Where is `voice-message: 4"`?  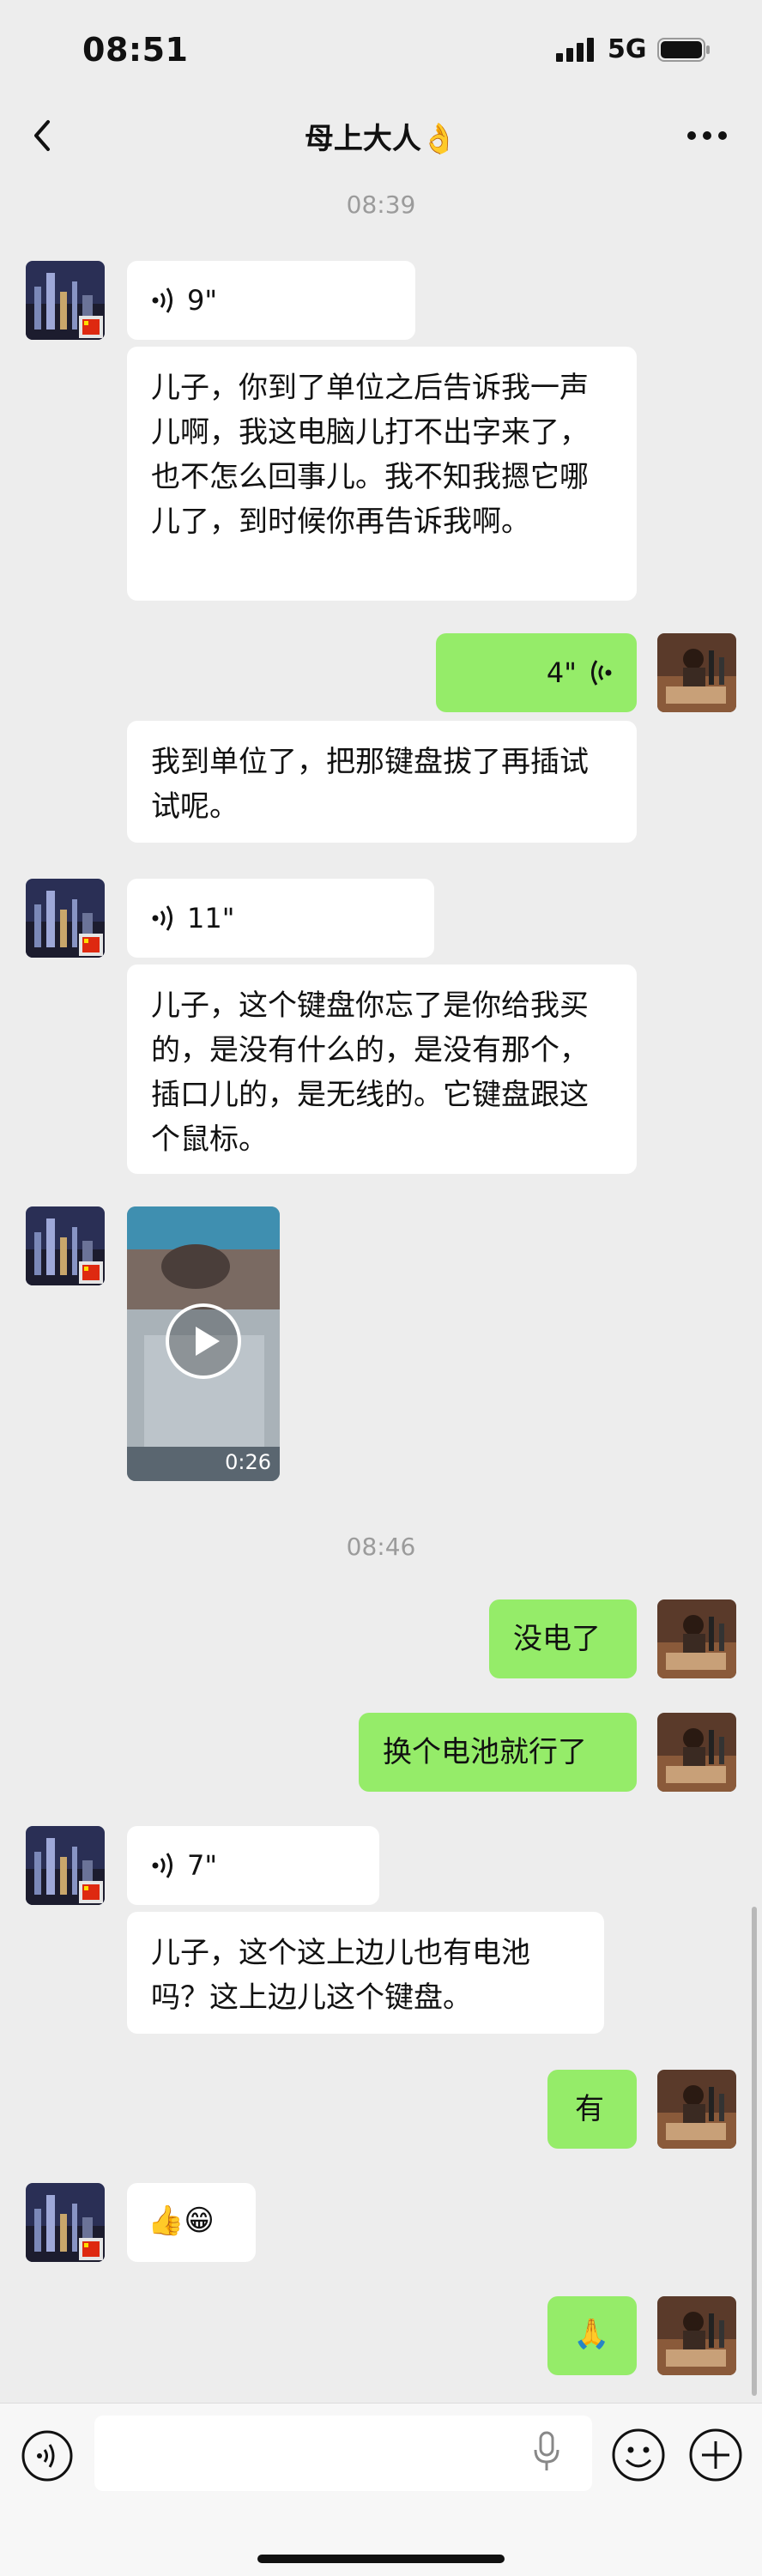
voice-message: 4" is located at coordinates (536, 672).